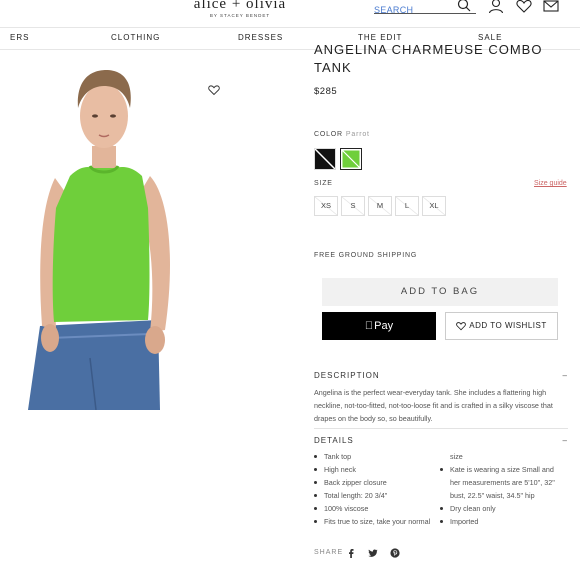  I want to click on swatch-parrot, so click(351, 159).